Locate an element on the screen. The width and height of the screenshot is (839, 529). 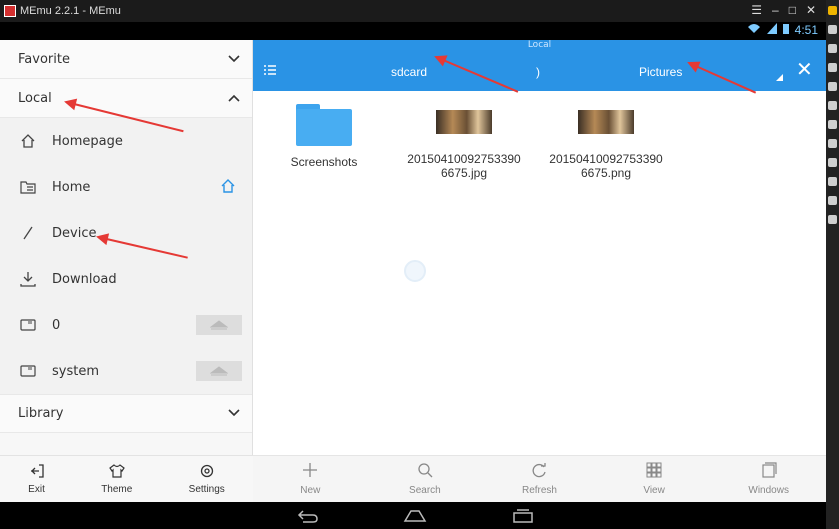
collapse-arrows-icon is located at coordinates (832, 10).